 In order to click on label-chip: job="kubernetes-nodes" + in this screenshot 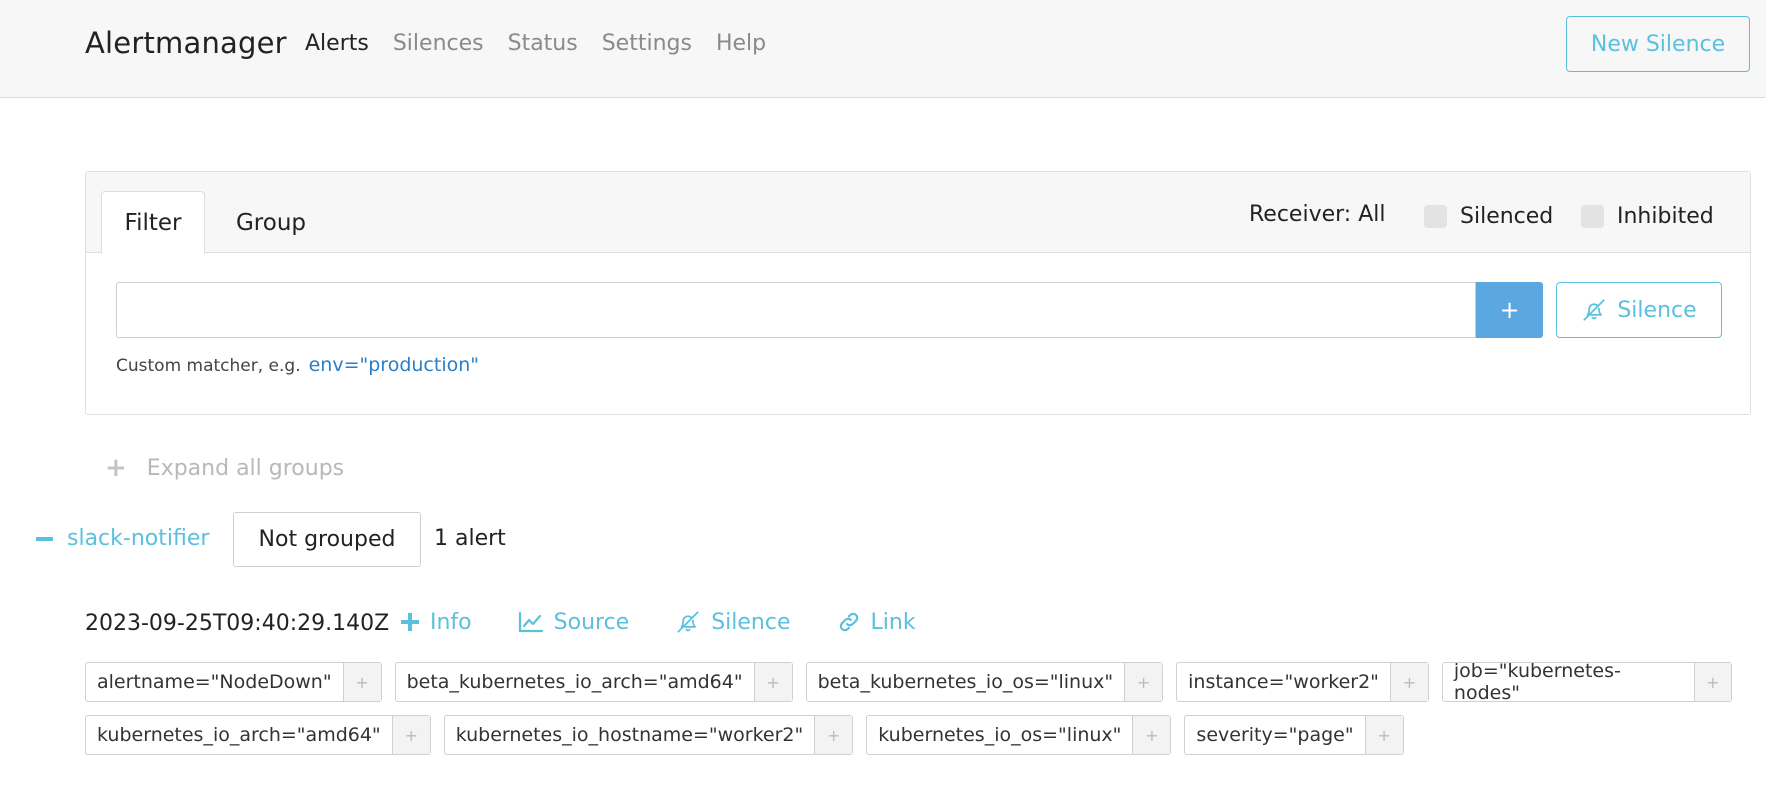, I will do `click(1586, 682)`.